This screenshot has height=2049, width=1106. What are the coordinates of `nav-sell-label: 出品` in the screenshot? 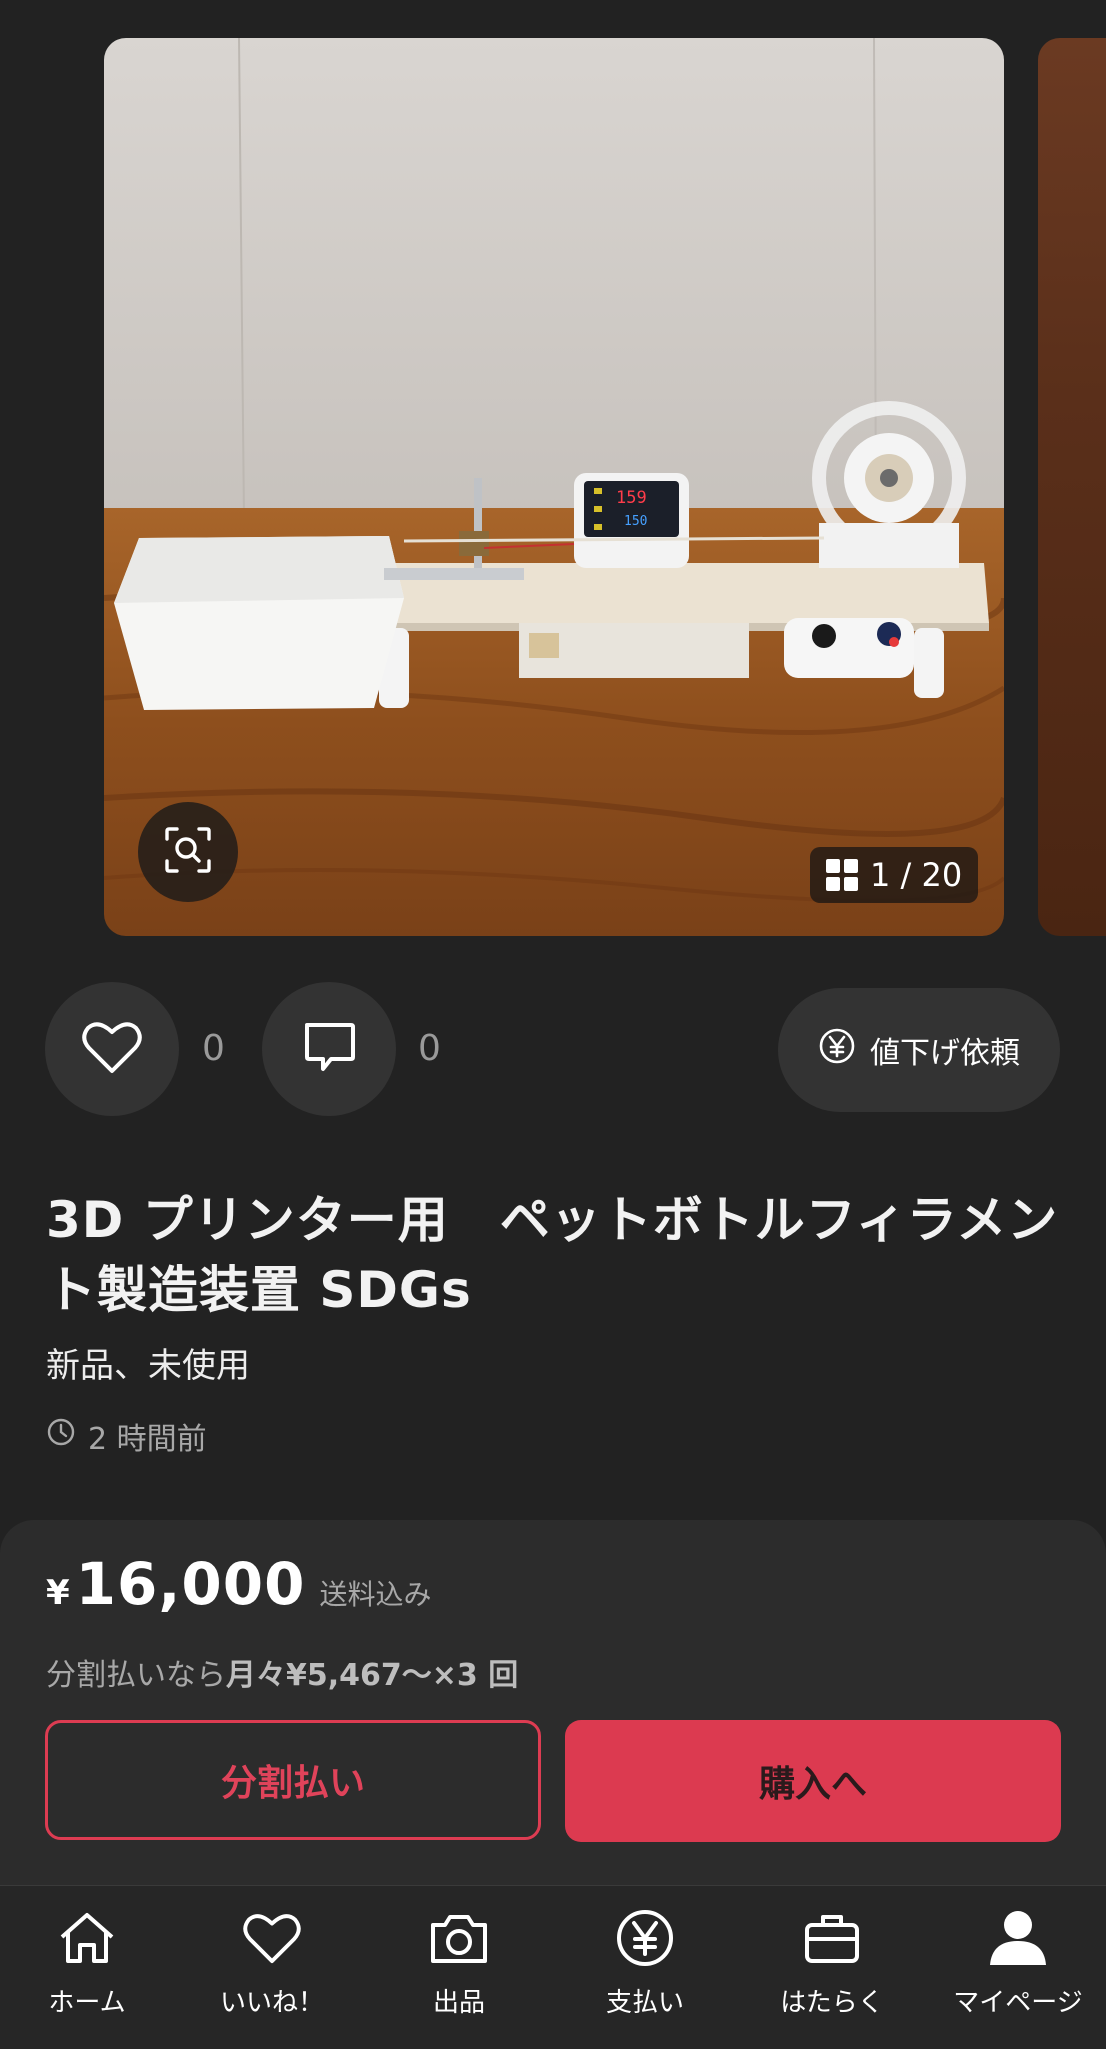 It's located at (458, 2003).